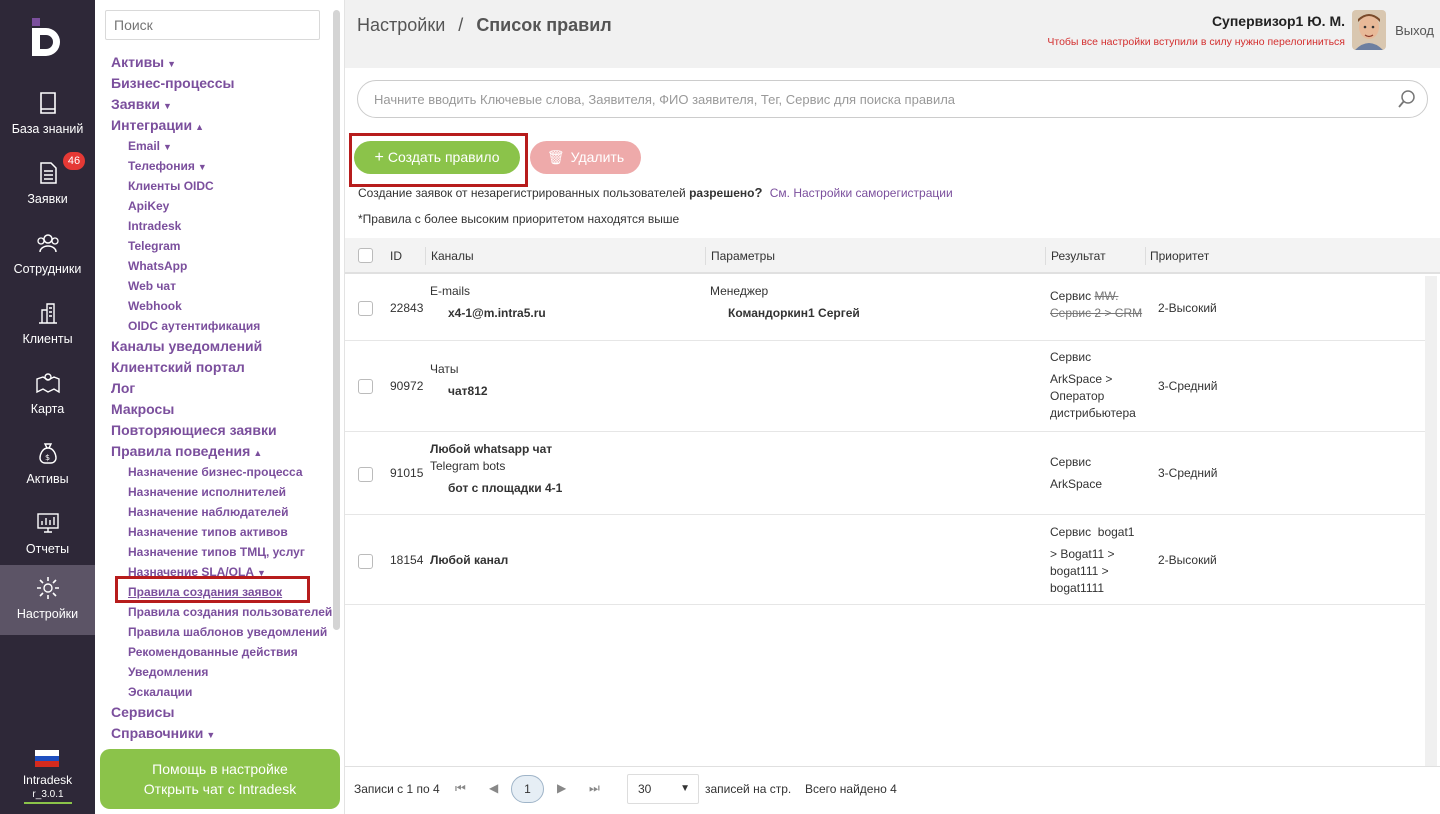  I want to click on help-line-1: Помощь в настройке, so click(220, 769).